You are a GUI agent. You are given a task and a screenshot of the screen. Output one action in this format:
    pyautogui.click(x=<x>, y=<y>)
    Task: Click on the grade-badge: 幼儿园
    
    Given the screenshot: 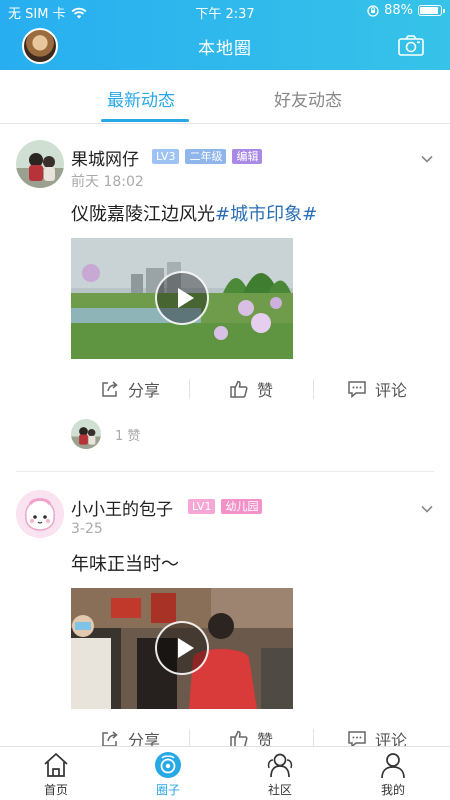 What is the action you would take?
    pyautogui.click(x=242, y=506)
    